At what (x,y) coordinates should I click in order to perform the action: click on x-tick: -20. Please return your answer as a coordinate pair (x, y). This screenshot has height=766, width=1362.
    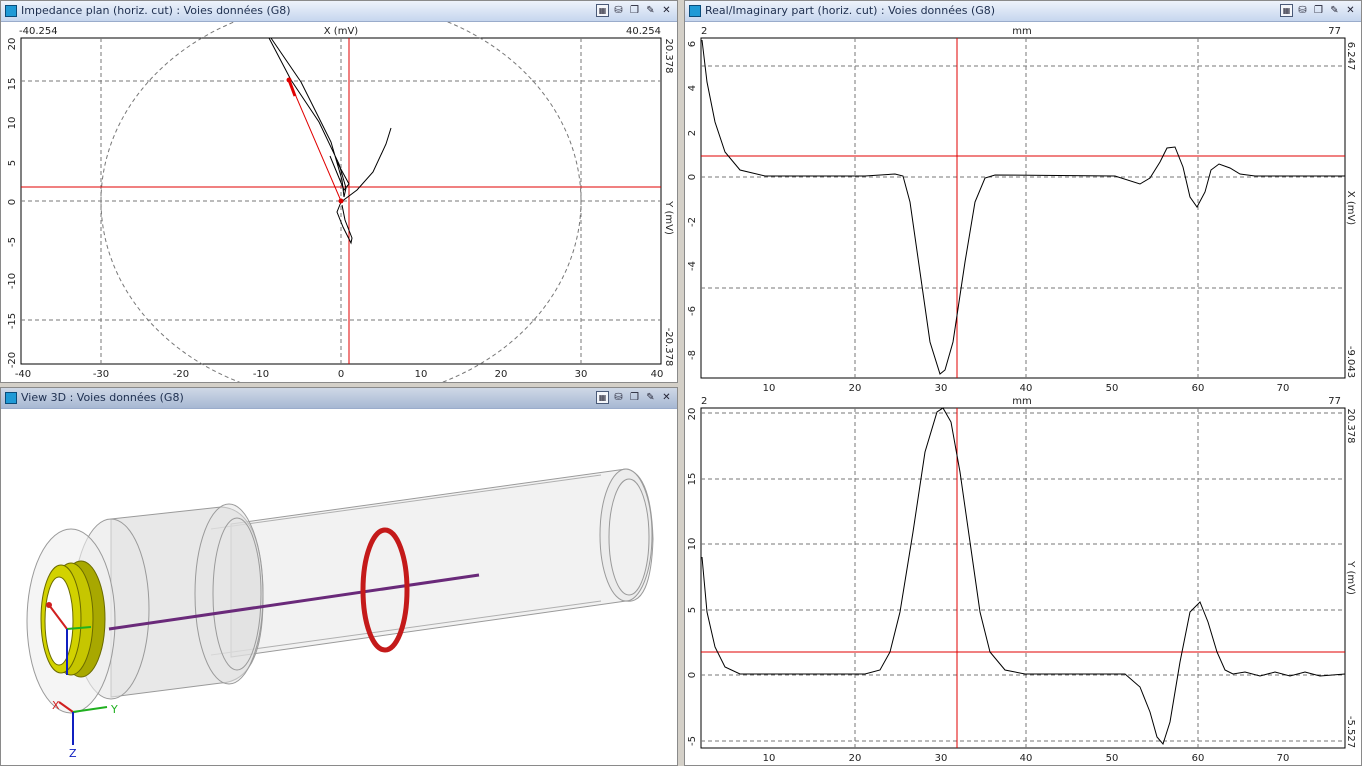
    Looking at the image, I should click on (181, 374).